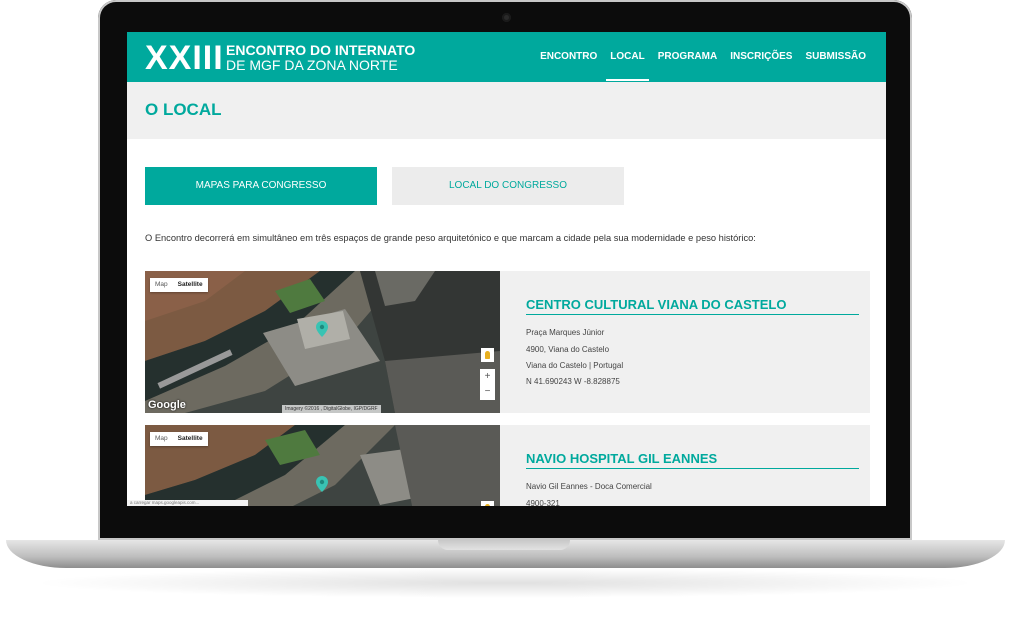 The height and width of the screenshot is (619, 1009). I want to click on zoom-control: + −, so click(487, 384).